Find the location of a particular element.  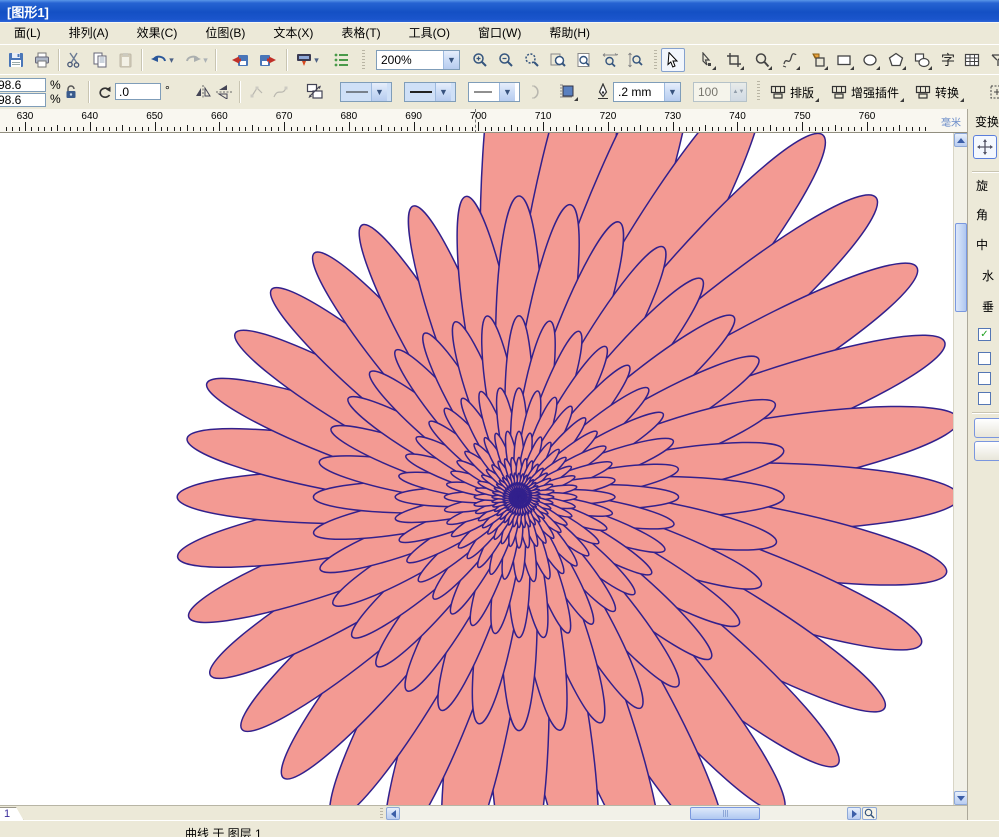

zoom-all-objects-button is located at coordinates (558, 60).